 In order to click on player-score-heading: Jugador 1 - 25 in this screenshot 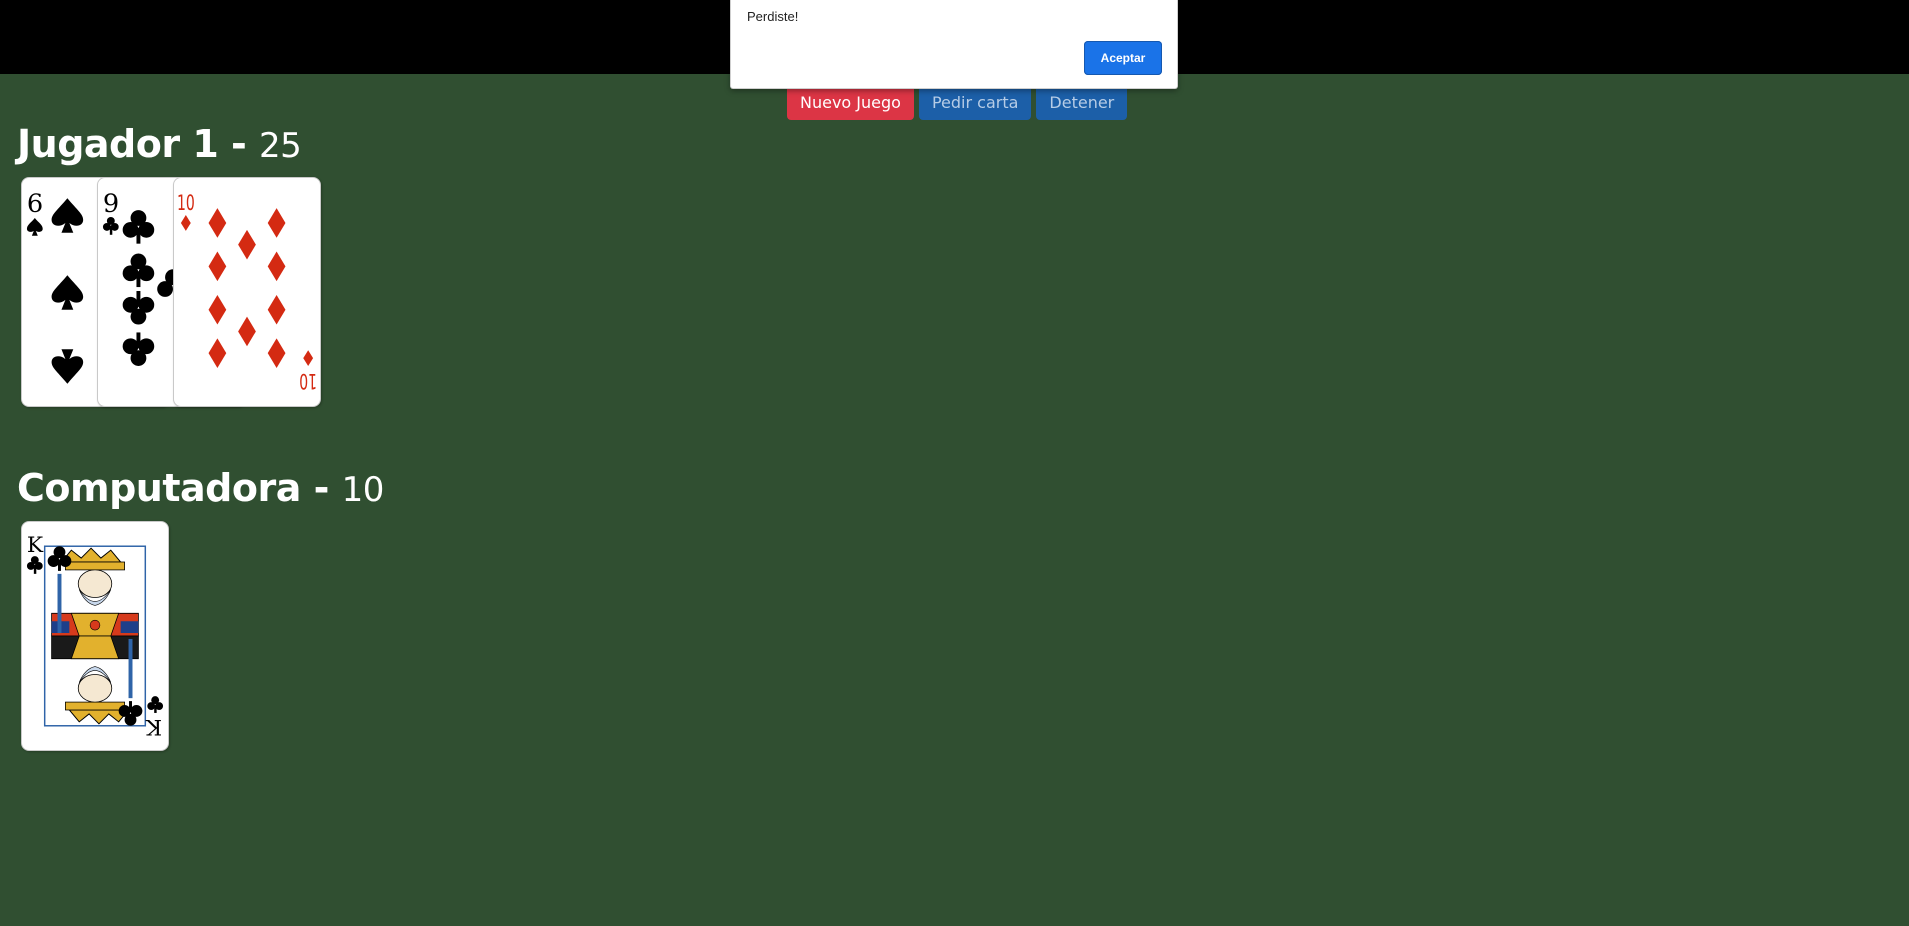, I will do `click(159, 144)`.